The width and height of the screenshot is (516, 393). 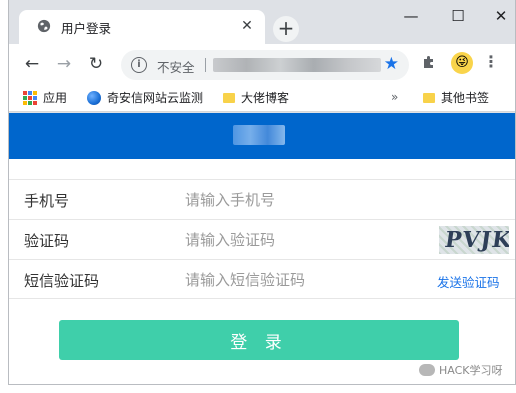 What do you see at coordinates (265, 98) in the screenshot?
I see `bookmark-label: 大佬博客` at bounding box center [265, 98].